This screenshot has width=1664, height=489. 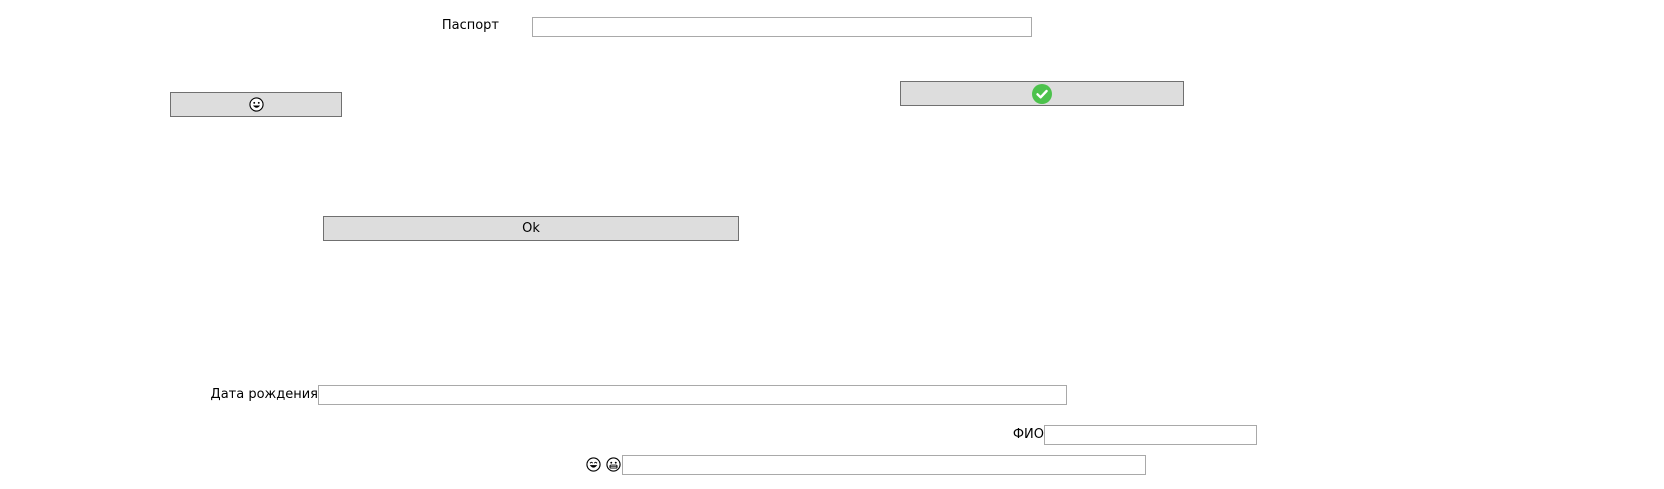 I want to click on passport-label: Паспорт, so click(x=470, y=25).